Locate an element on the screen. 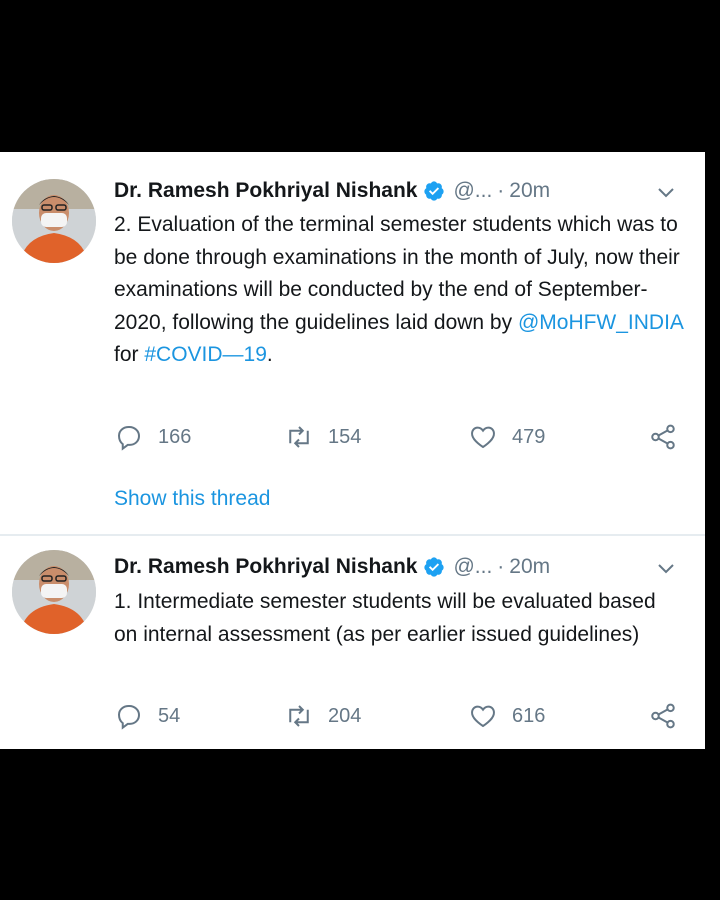  reply-button: 54 is located at coordinates (147, 716).